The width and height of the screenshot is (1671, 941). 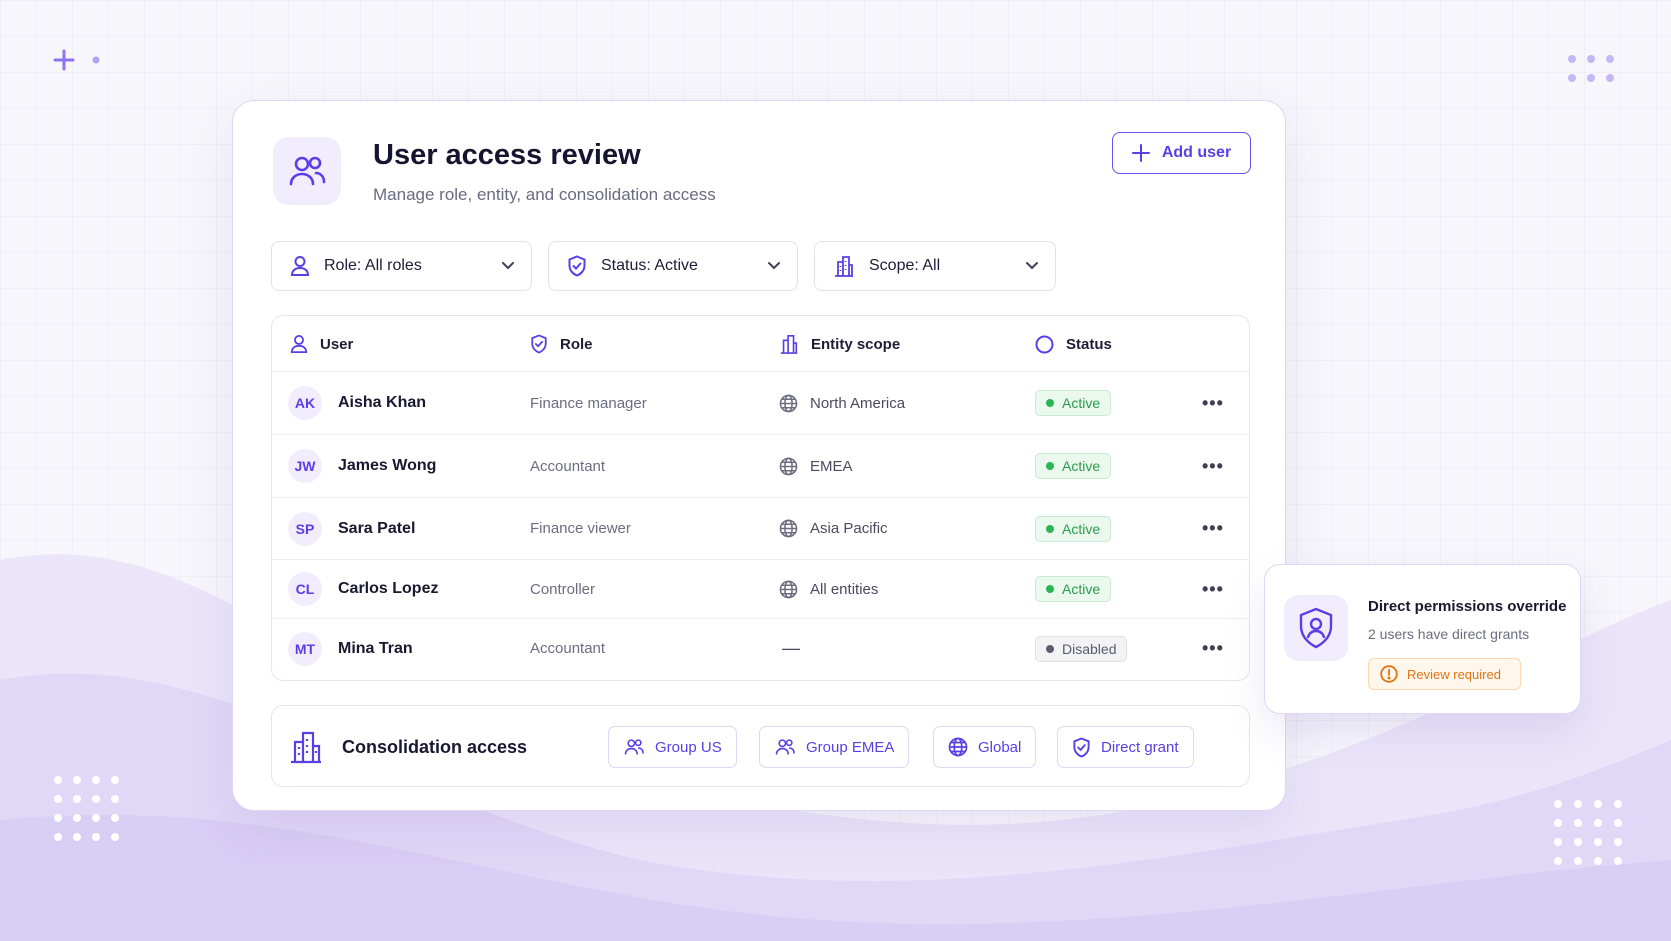 What do you see at coordinates (305, 589) in the screenshot?
I see `avatar: CL` at bounding box center [305, 589].